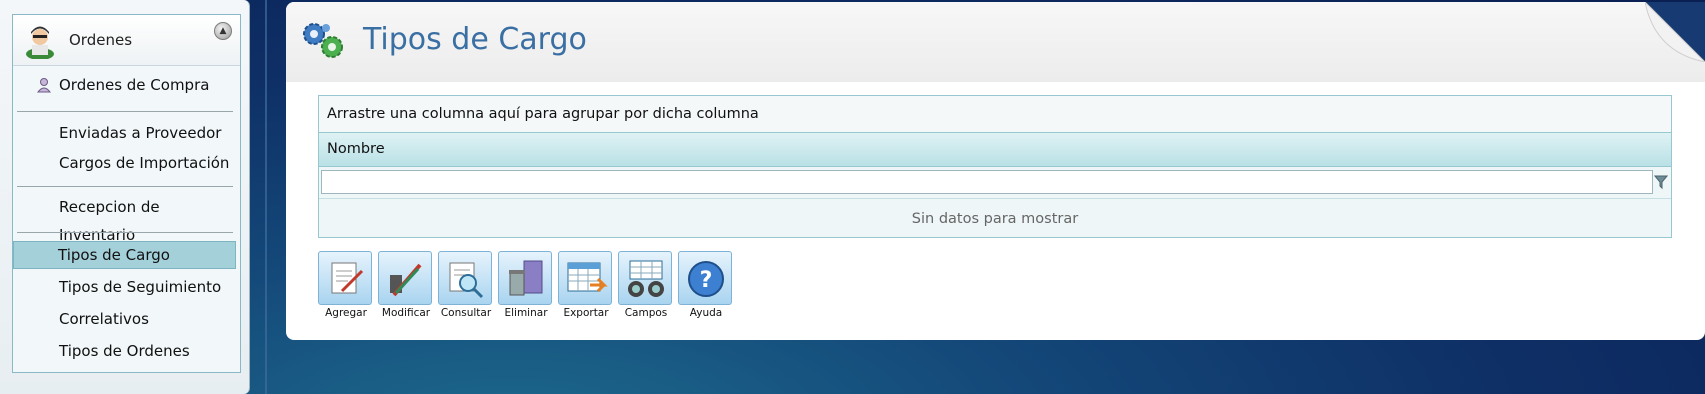 Image resolution: width=1705 pixels, height=394 pixels. I want to click on sidebar-item-tipos-de-seguimiento: Tipos de Seguimiento, so click(125, 287).